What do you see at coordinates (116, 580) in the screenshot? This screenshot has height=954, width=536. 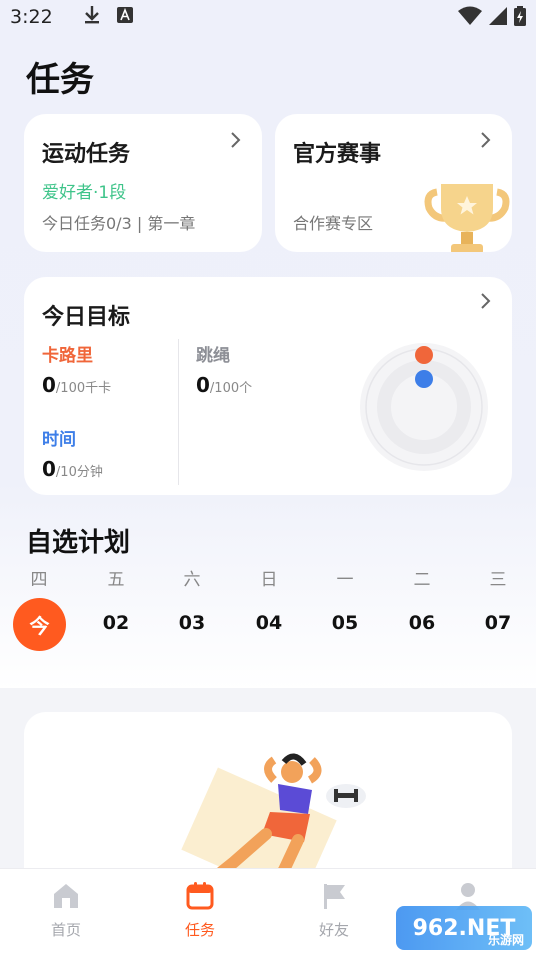 I see `weekday-label: 五` at bounding box center [116, 580].